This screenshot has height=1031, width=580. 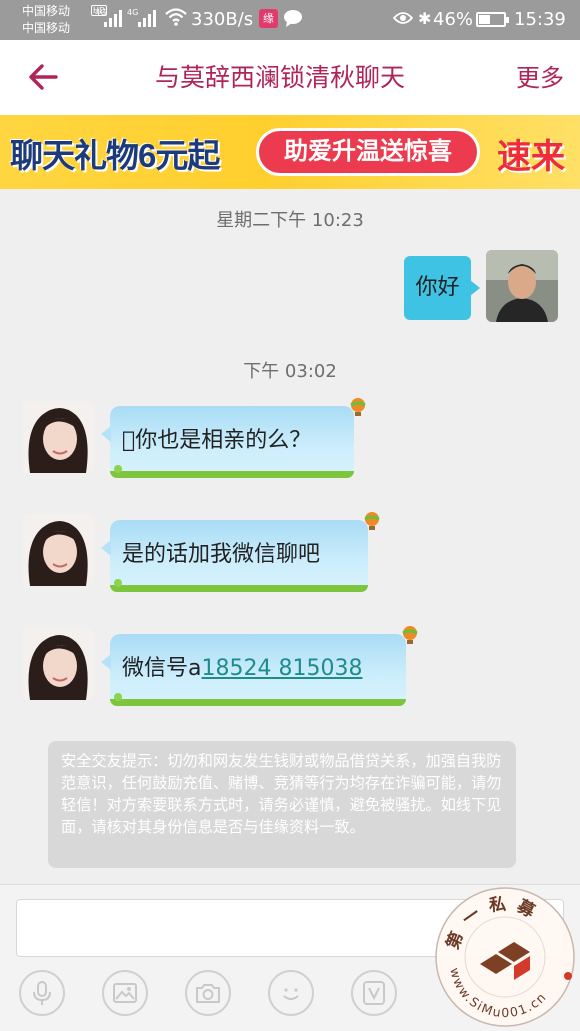 I want to click on banner-cta: 速来, so click(x=531, y=157).